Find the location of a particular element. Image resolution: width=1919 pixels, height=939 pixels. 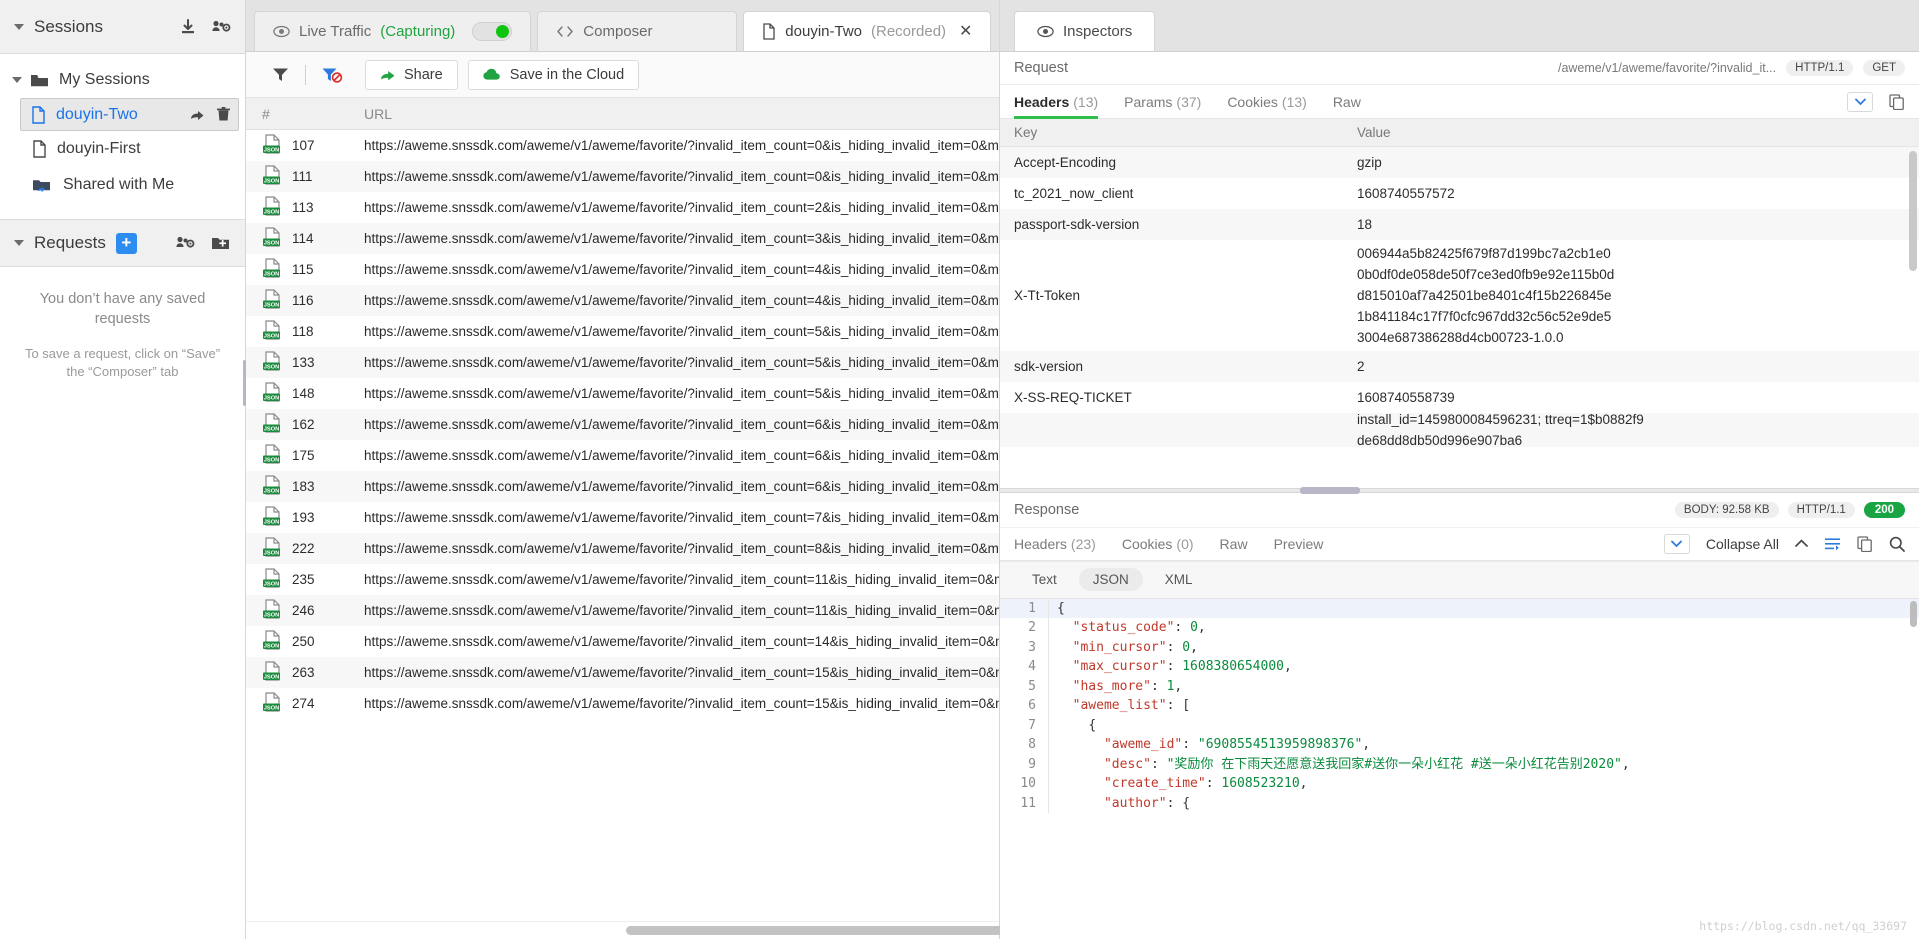

request-response-splitter is located at coordinates (1459, 490).